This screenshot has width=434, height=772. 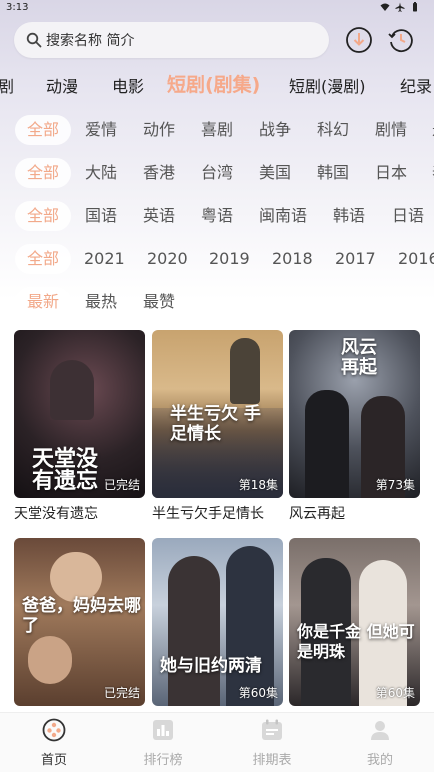 I want to click on sort-newest: 最新, so click(x=43, y=302).